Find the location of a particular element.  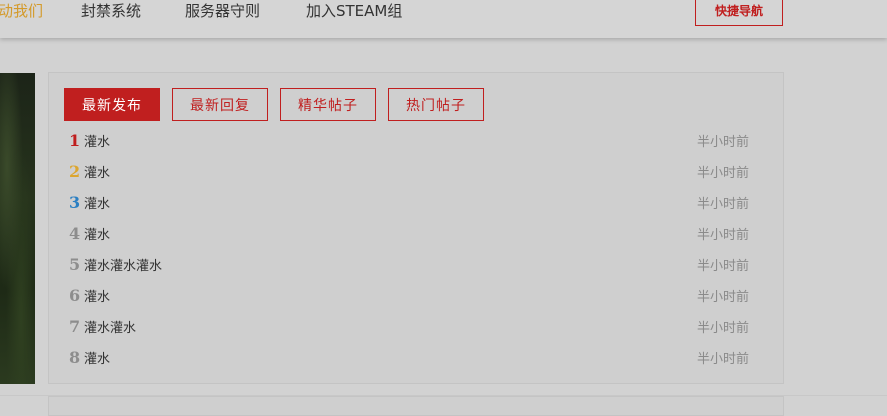

rank-number: 7 is located at coordinates (75, 326).